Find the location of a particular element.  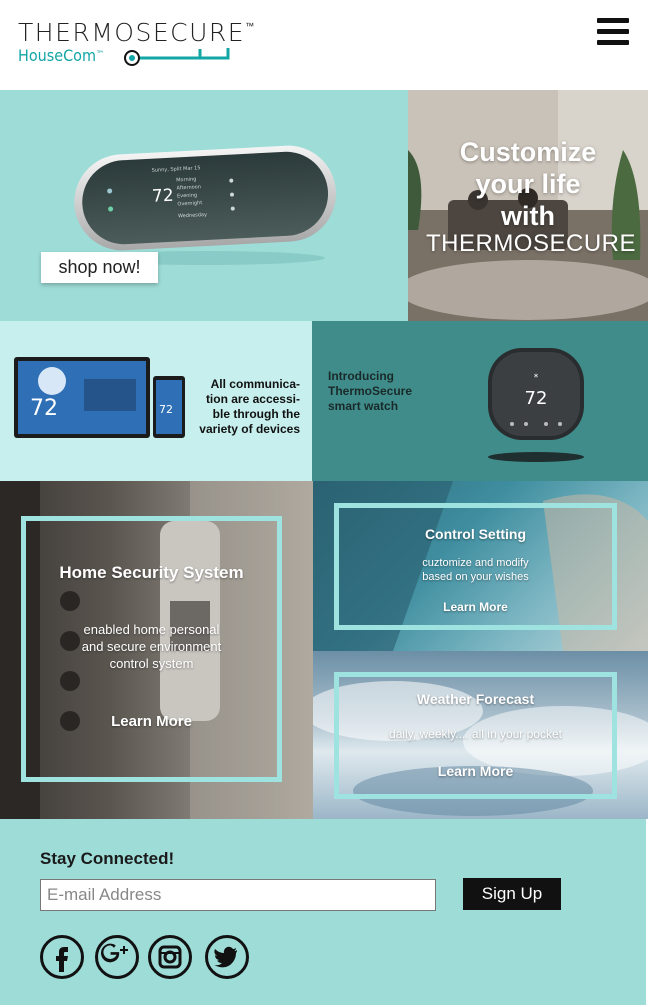

facebook-icon-glyph is located at coordinates (62, 959).